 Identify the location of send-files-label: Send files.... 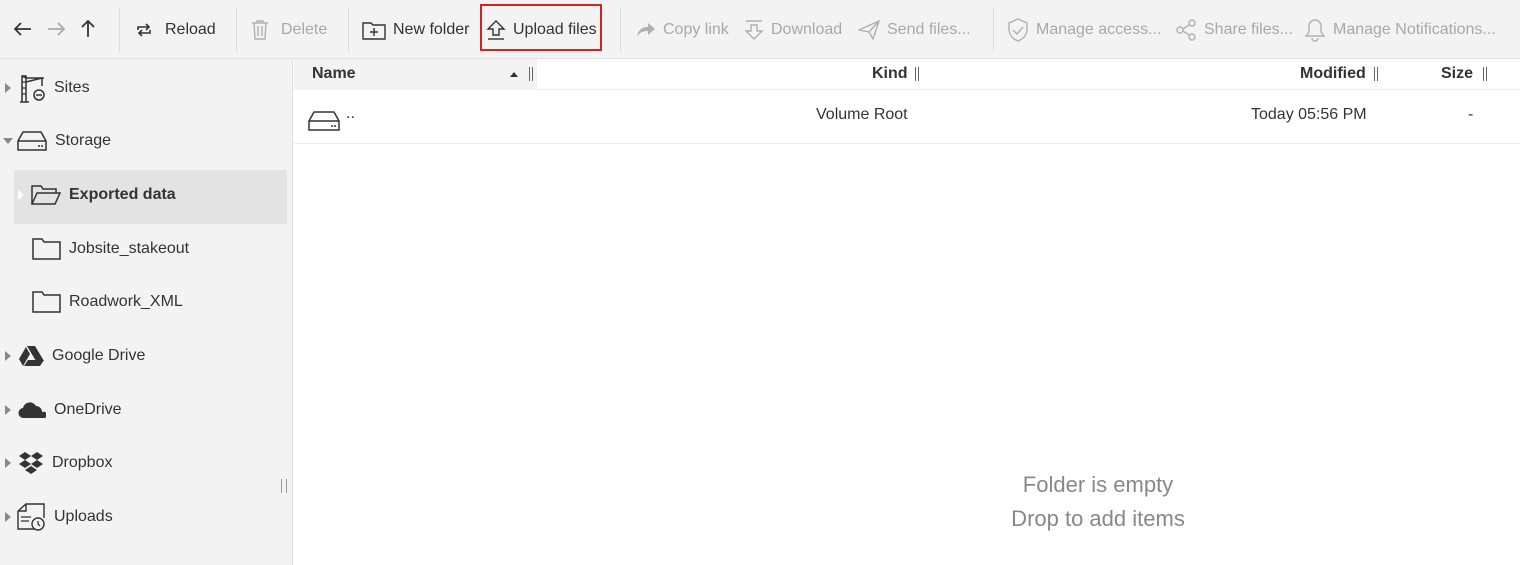
(929, 29).